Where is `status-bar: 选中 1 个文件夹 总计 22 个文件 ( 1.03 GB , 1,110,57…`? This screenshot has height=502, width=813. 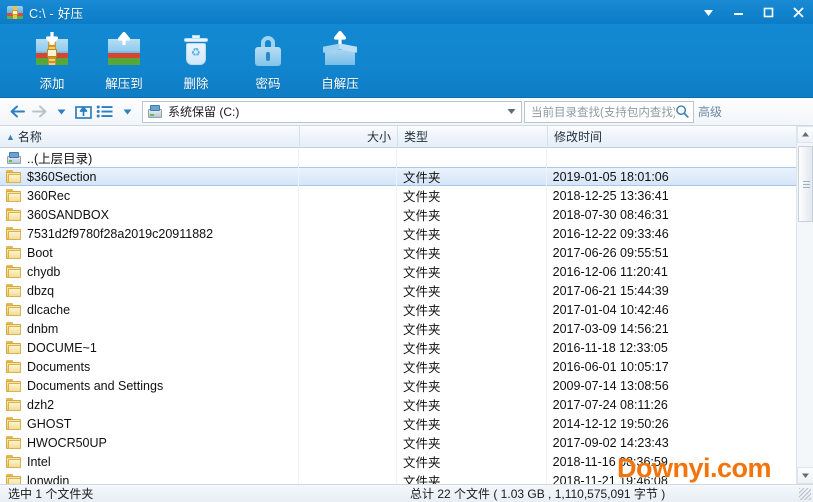
status-bar: 选中 1 个文件夹 总计 22 个文件 ( 1.03 GB , 1,110,57… is located at coordinates (406, 493).